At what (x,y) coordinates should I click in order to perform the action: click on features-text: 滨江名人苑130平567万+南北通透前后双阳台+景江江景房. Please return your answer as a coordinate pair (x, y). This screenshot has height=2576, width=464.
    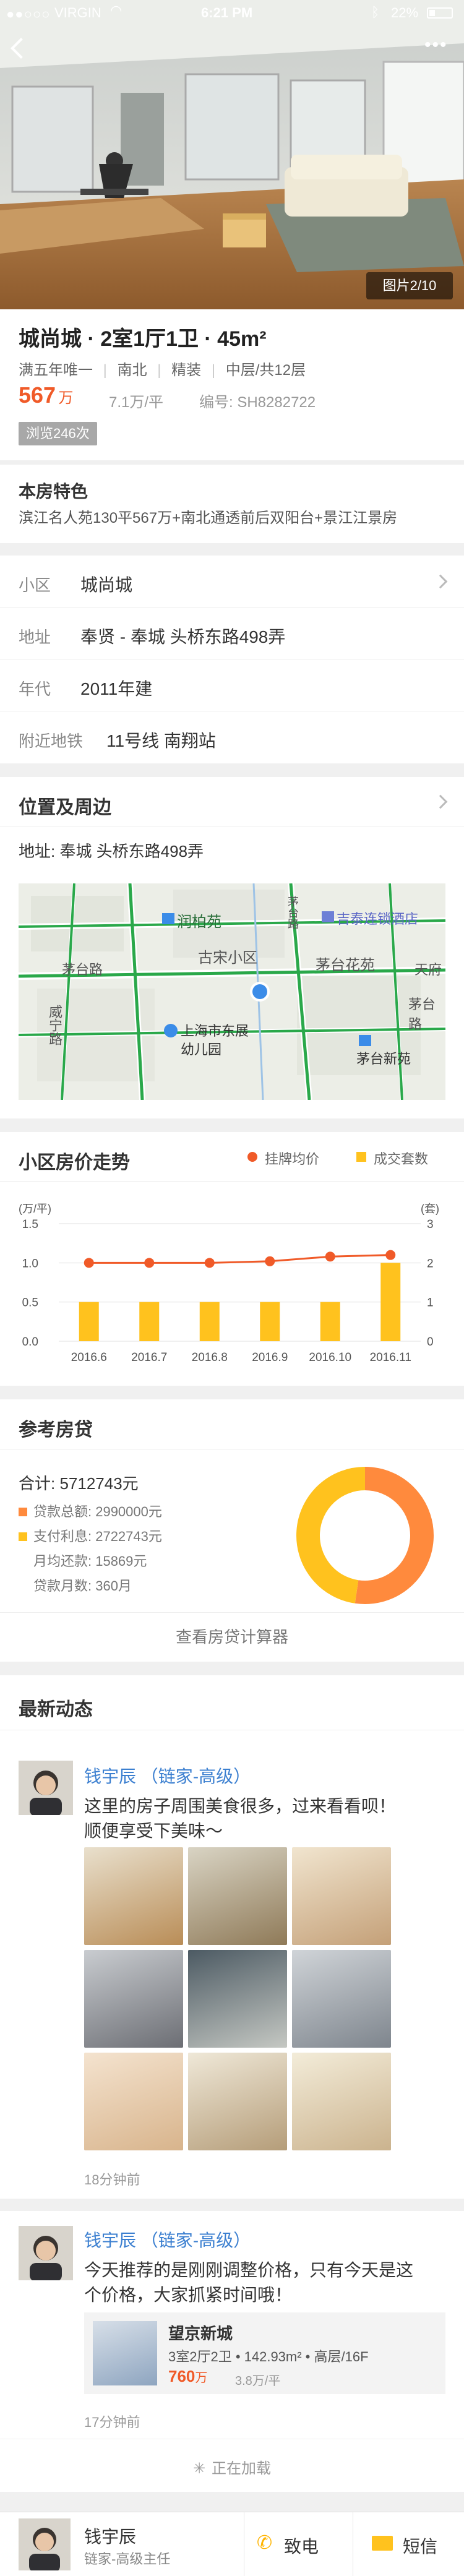
    Looking at the image, I should click on (209, 518).